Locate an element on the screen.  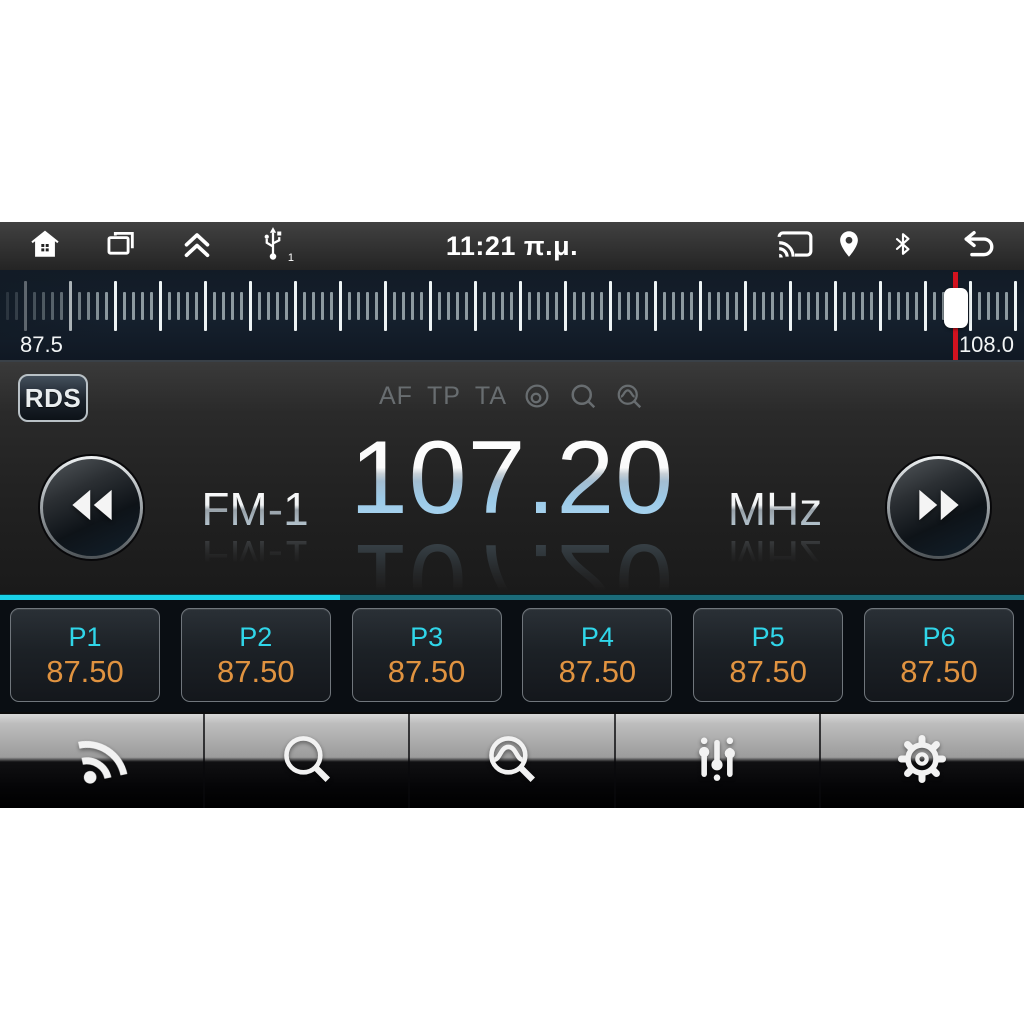
af-flag: AF is located at coordinates (396, 395).